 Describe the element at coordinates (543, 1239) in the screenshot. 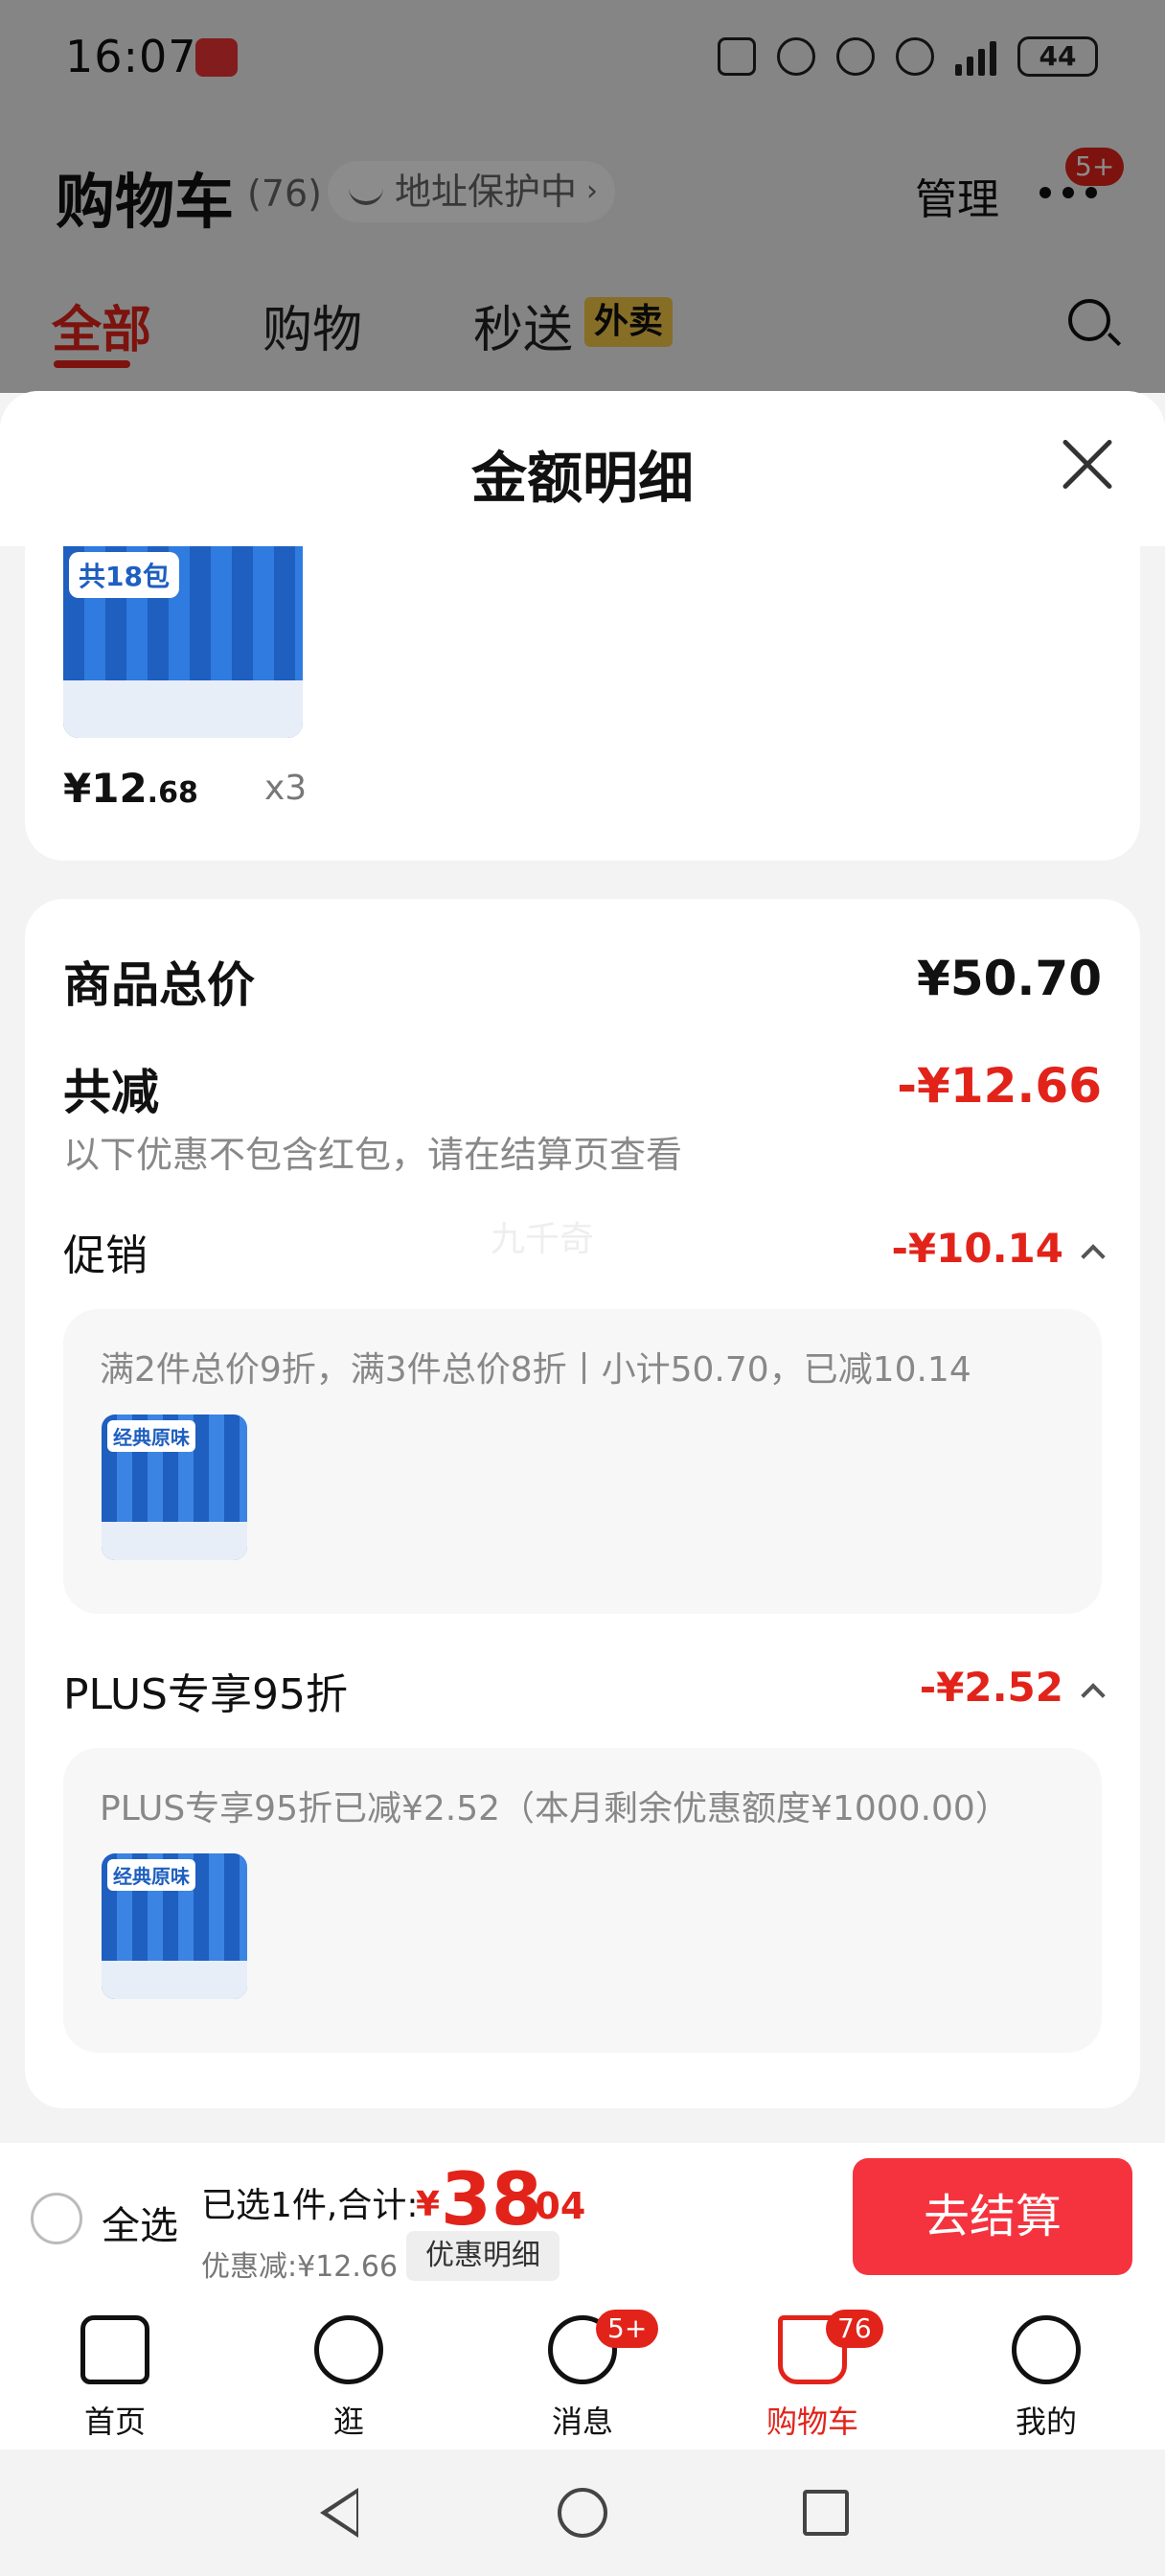

I see `watermark: 九千奇` at that location.